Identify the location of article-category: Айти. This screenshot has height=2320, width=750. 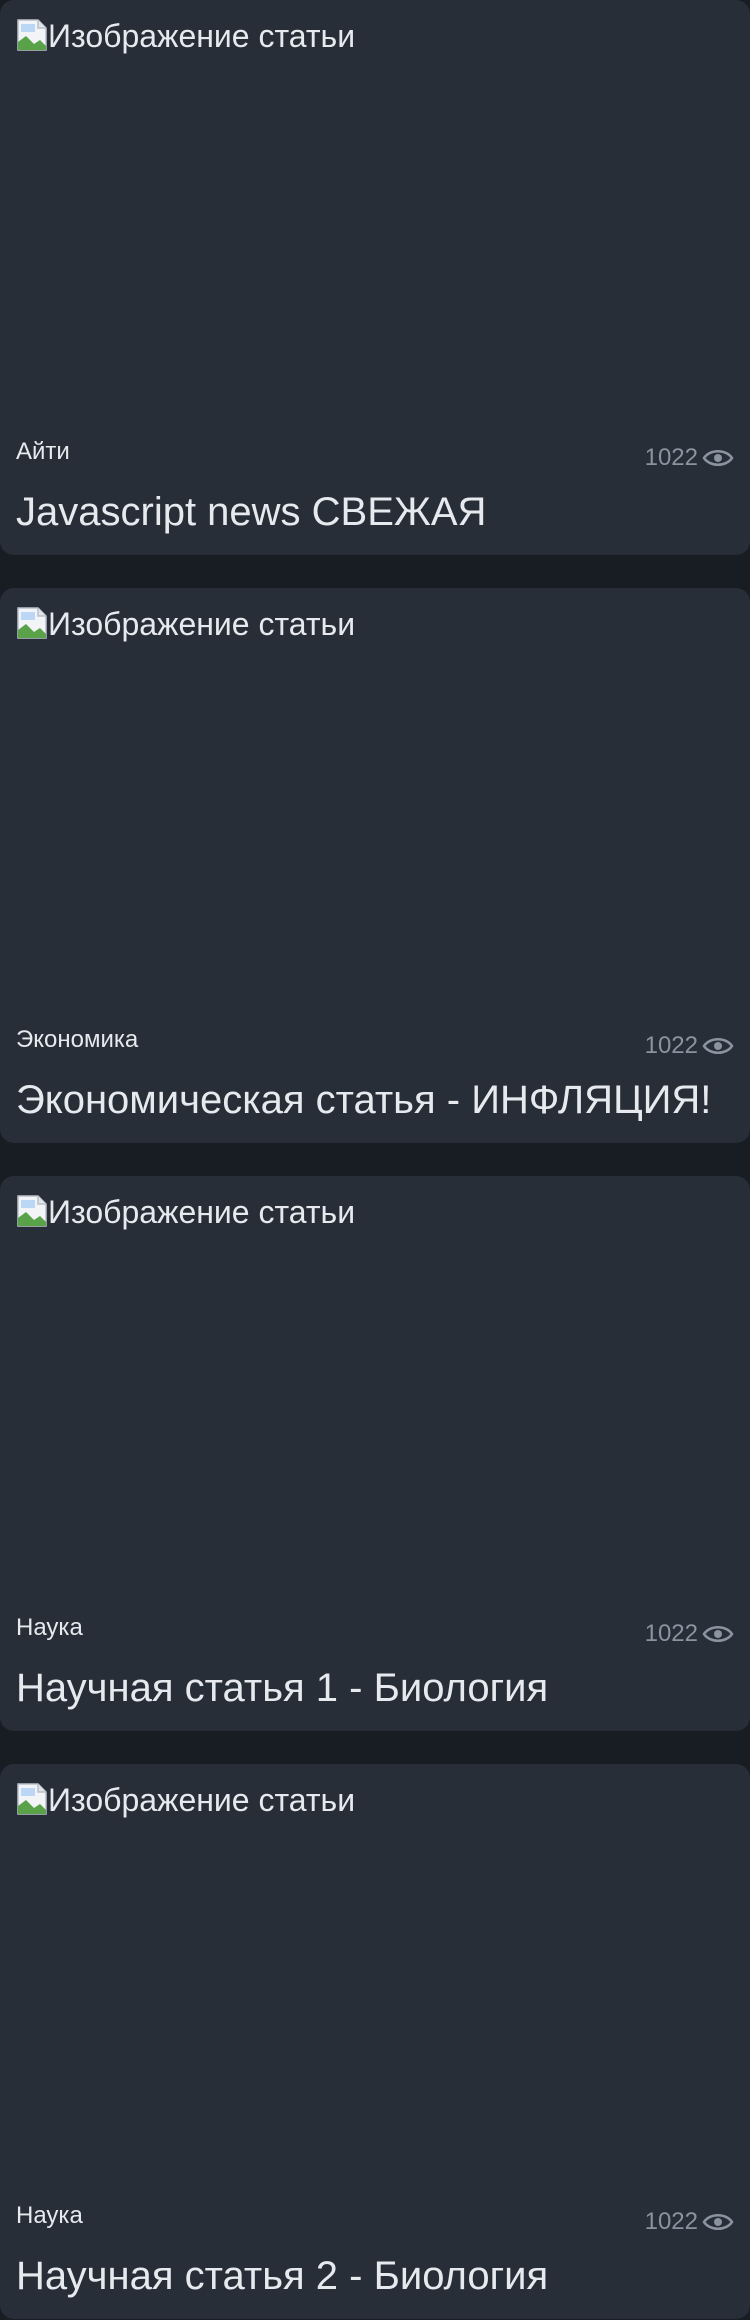
(43, 451).